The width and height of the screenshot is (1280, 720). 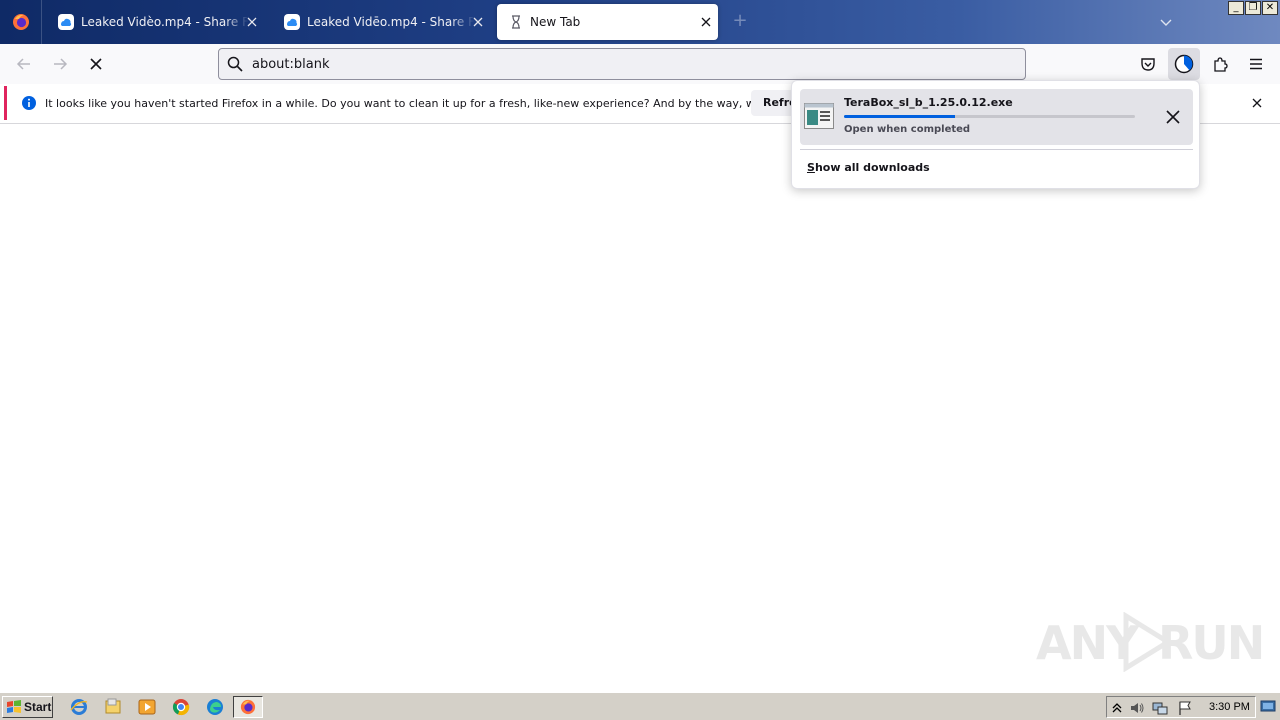 I want to click on window-controls: _ ❐ ✕, so click(x=1253, y=8).